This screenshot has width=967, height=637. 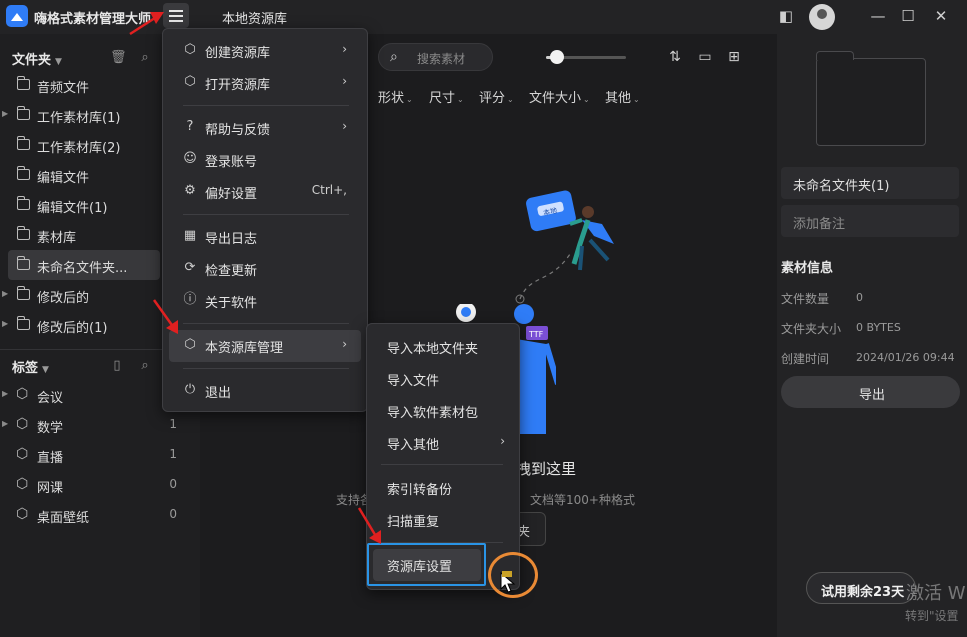 I want to click on minimize-icon: —, so click(x=878, y=16).